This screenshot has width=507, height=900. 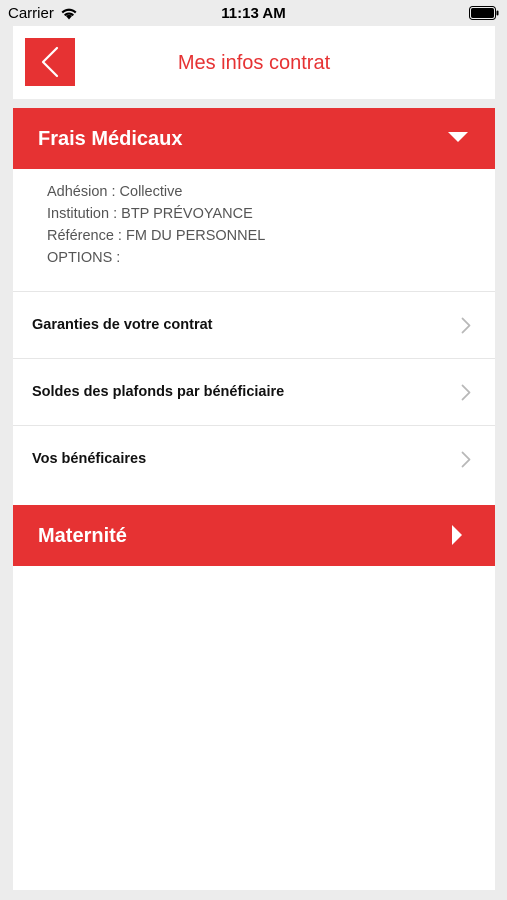 What do you see at coordinates (84, 258) in the screenshot?
I see `info-options: OPTIONS :` at bounding box center [84, 258].